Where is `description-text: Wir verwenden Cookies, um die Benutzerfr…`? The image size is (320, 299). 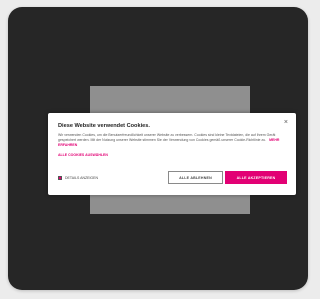 description-text: Wir verwenden Cookies, um die Benutzerfr… is located at coordinates (167, 137).